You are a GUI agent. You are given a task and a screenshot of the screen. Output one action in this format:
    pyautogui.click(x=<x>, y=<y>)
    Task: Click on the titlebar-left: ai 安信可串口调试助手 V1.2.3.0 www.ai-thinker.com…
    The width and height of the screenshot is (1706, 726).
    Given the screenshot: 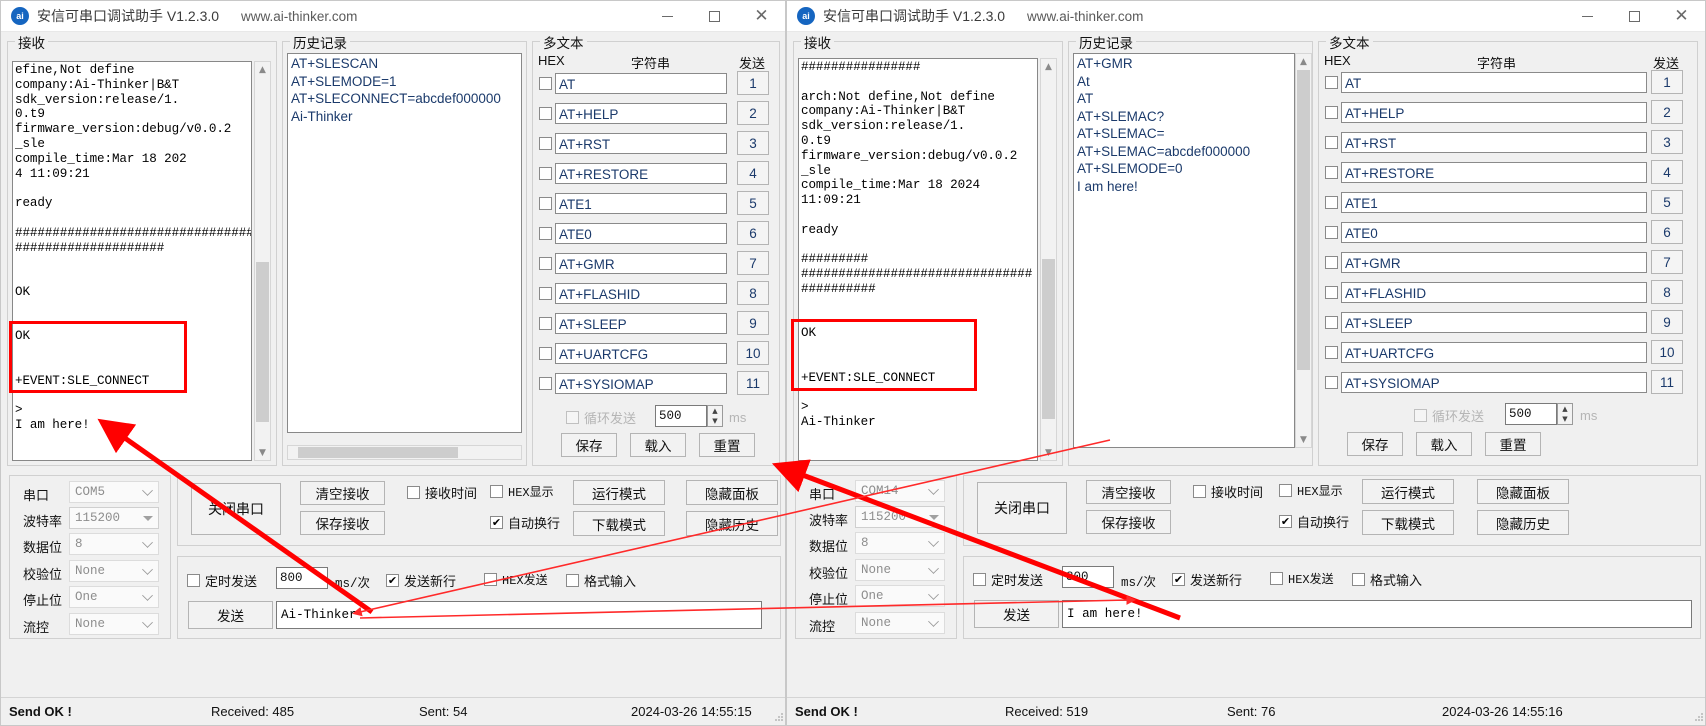 What is the action you would take?
    pyautogui.click(x=393, y=16)
    